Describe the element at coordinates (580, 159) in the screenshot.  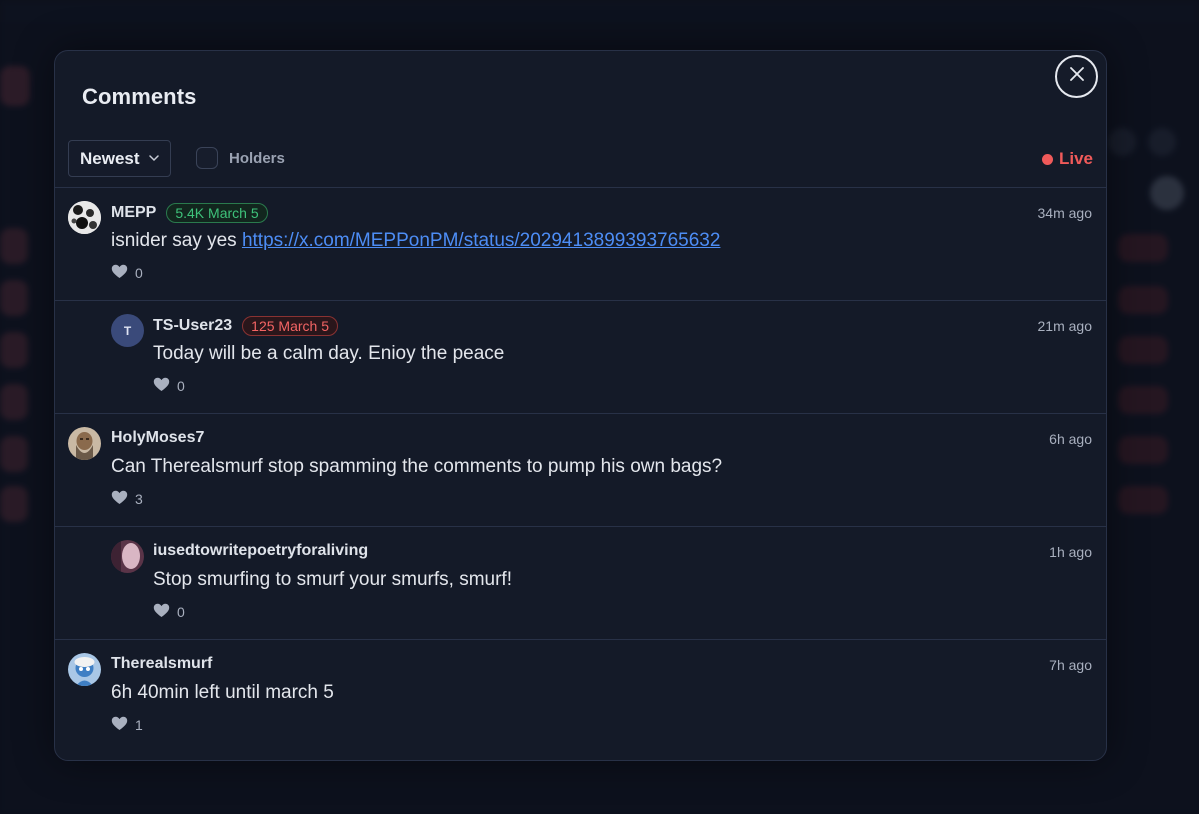
I see `comments-toolbar: Newest Holders Live` at that location.